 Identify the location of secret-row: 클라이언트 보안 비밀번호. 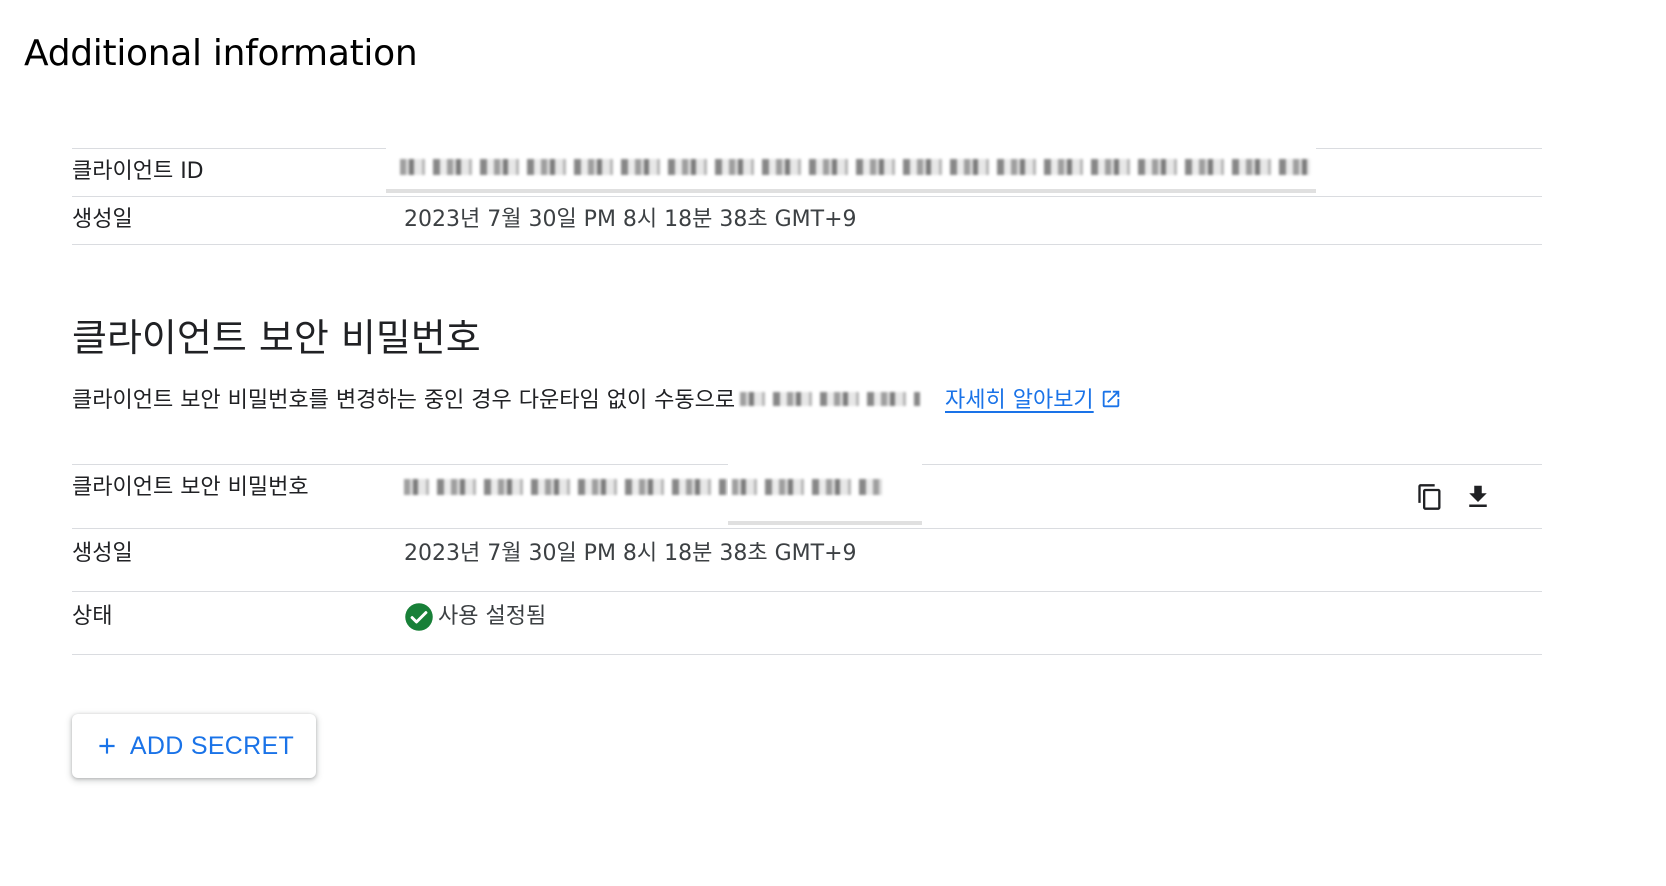
(807, 493).